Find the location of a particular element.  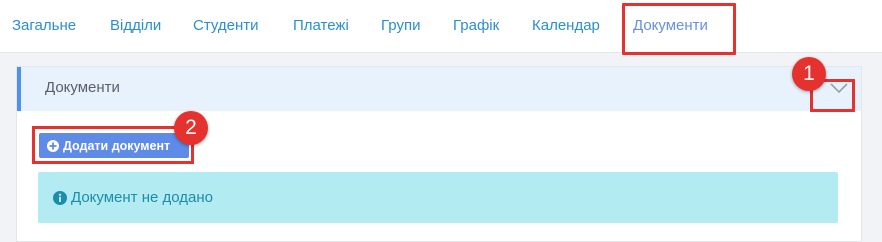

step-badge-1: 1 is located at coordinates (809, 74).